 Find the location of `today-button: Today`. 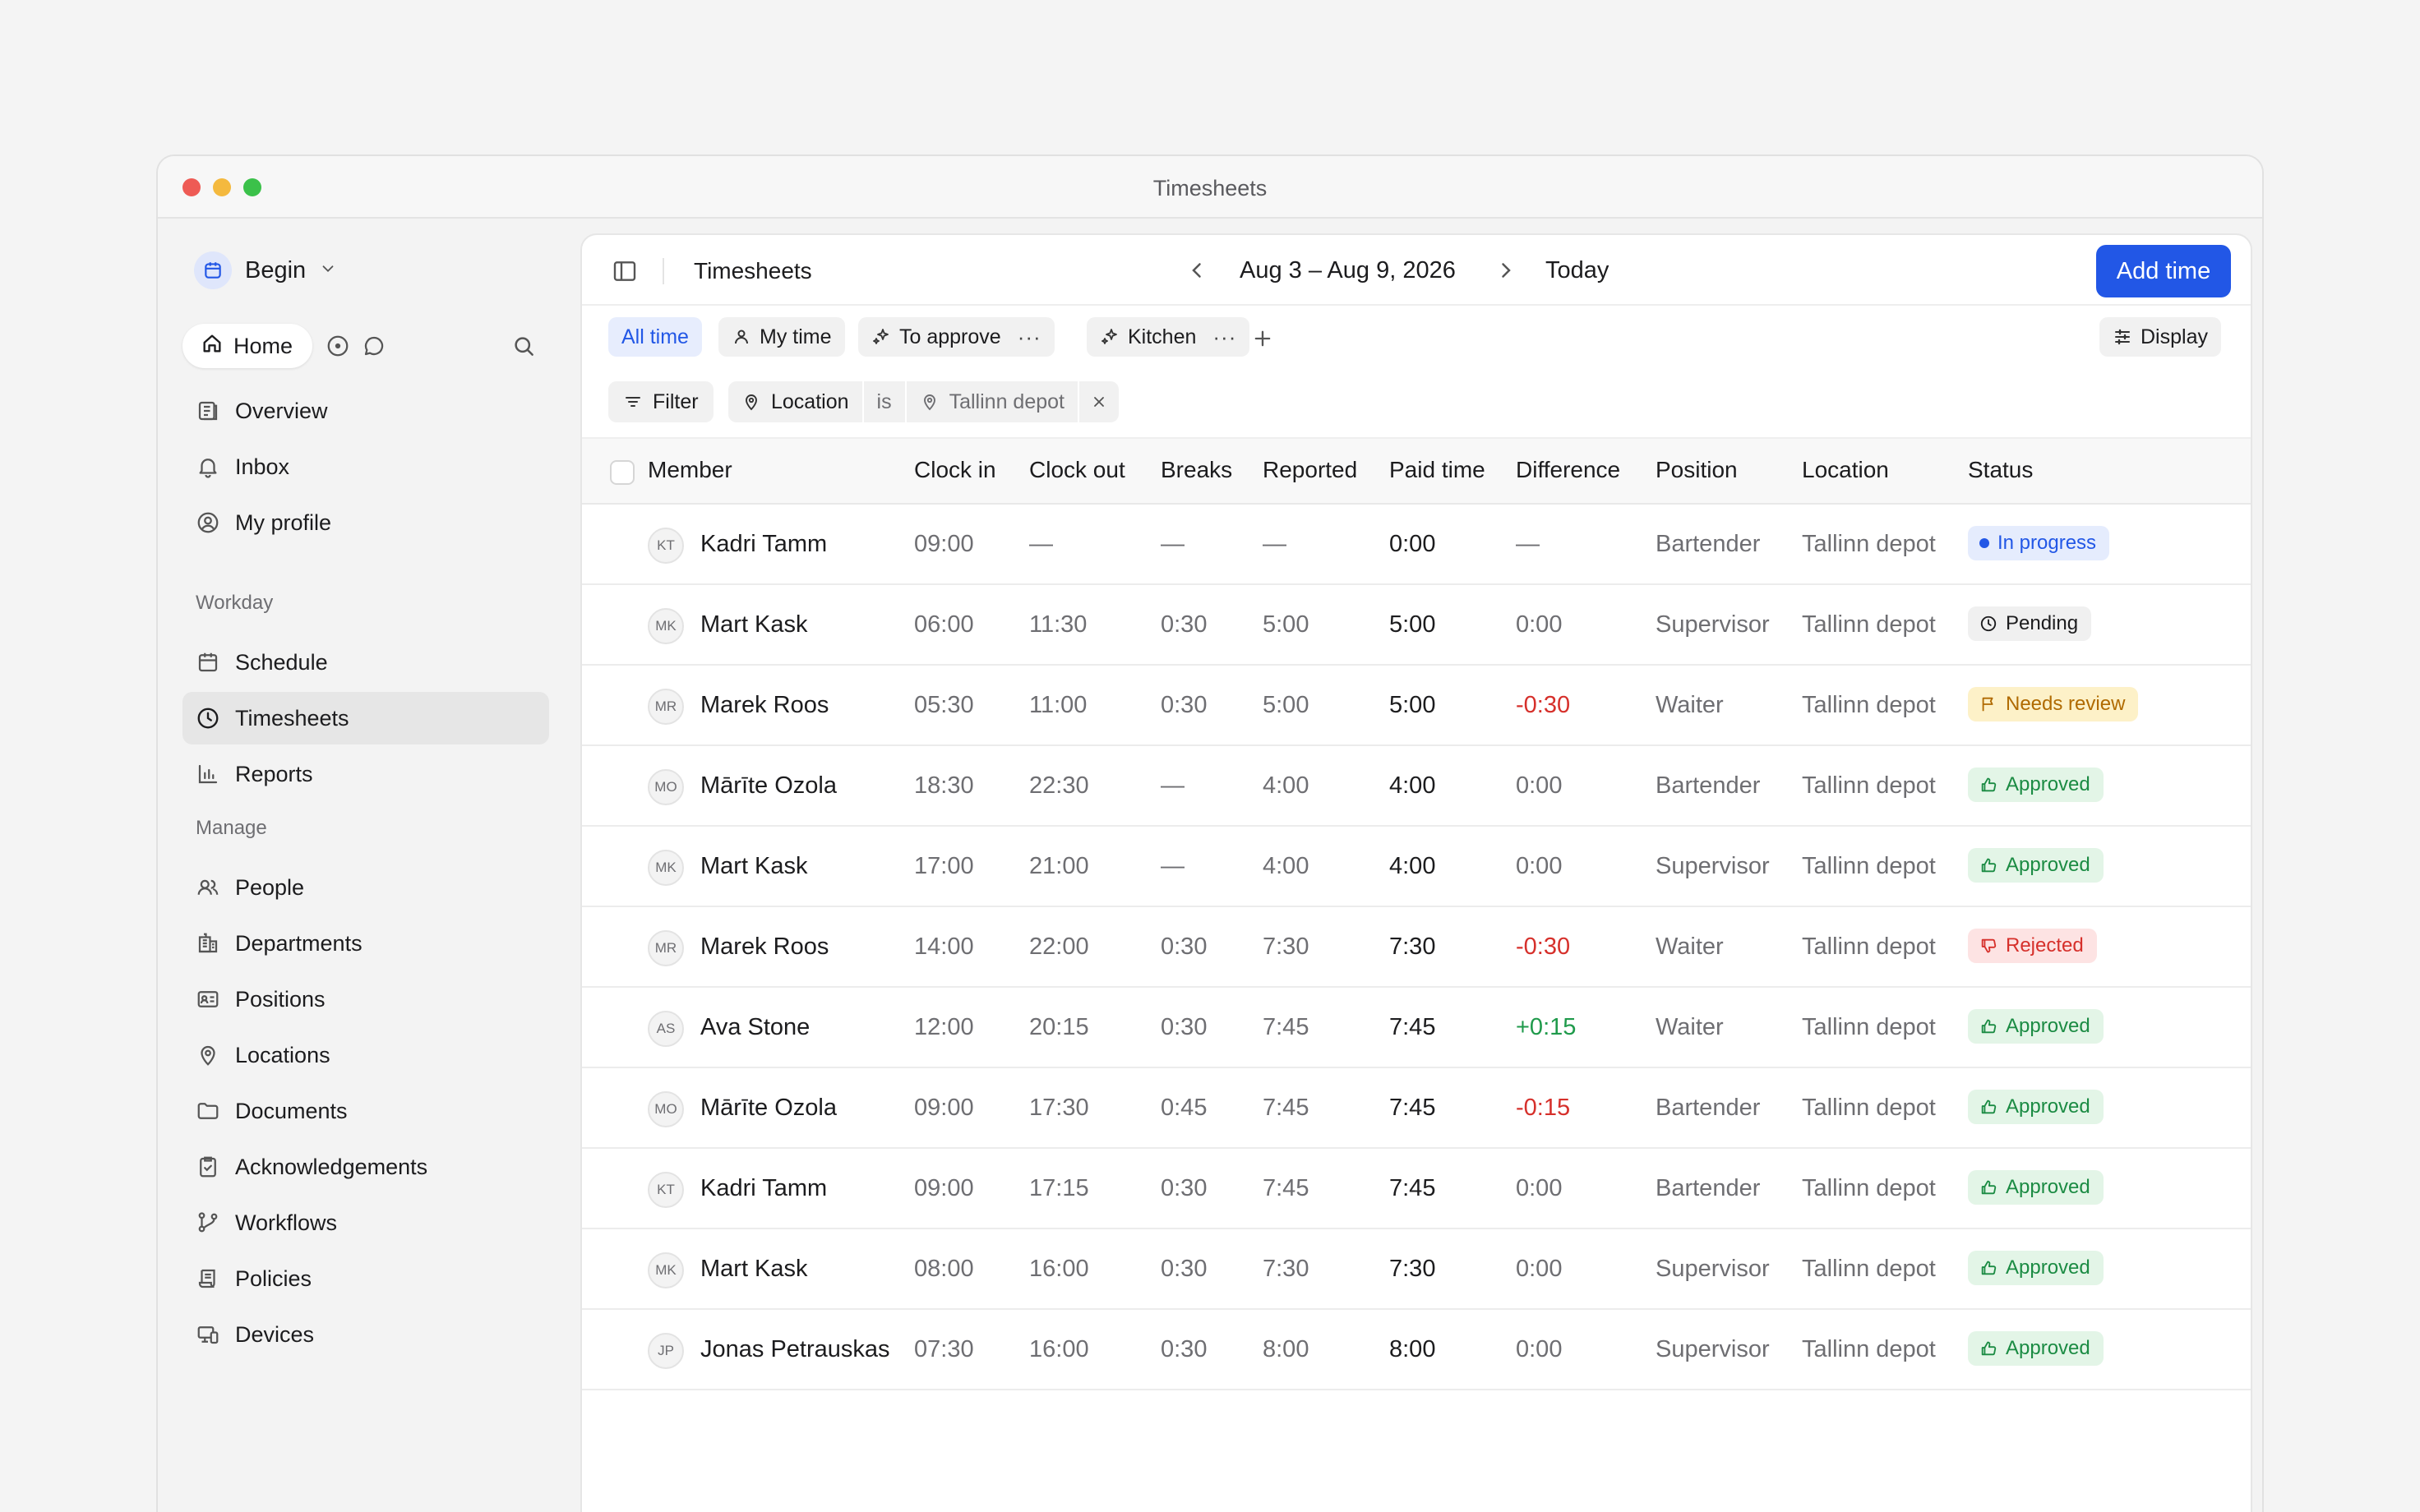

today-button: Today is located at coordinates (1577, 270).